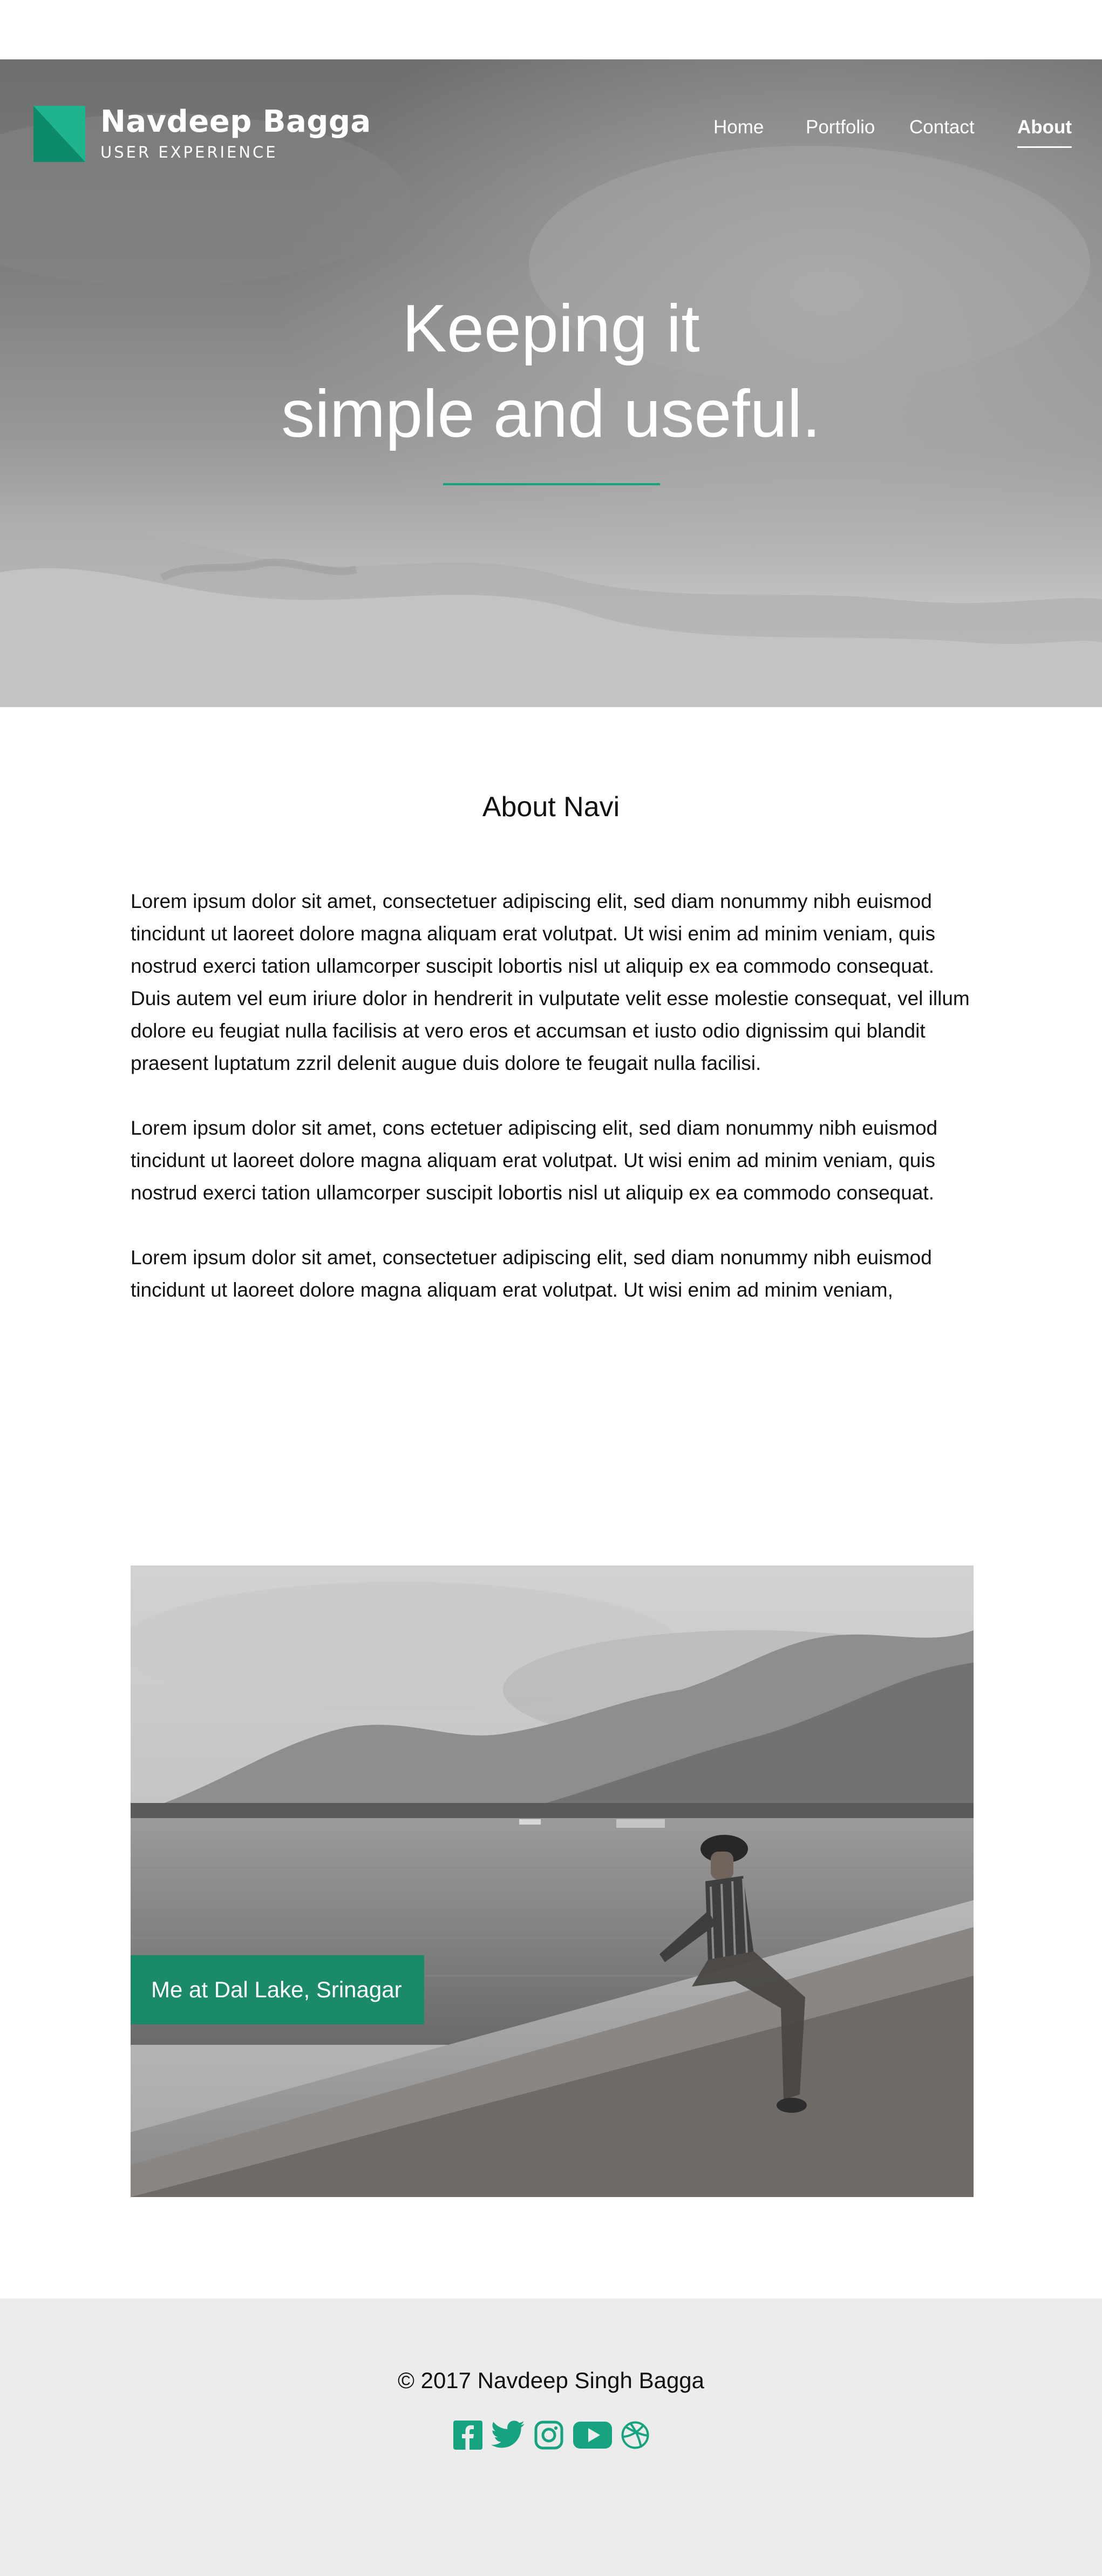  I want to click on hero-title-line-2: simple and useful., so click(551, 414).